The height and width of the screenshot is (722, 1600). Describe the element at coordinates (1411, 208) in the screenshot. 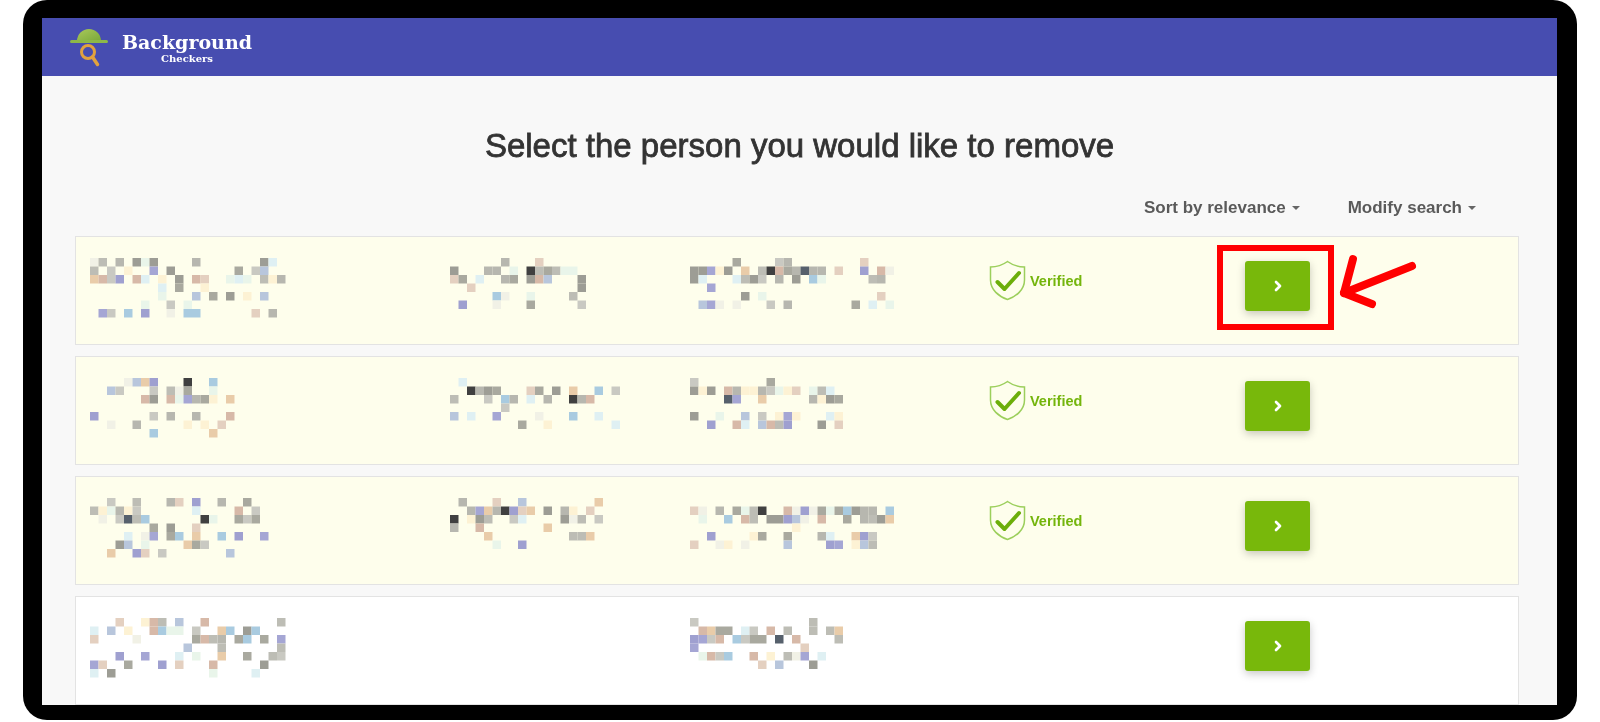

I see `dropdown-toggle: Modify search` at that location.